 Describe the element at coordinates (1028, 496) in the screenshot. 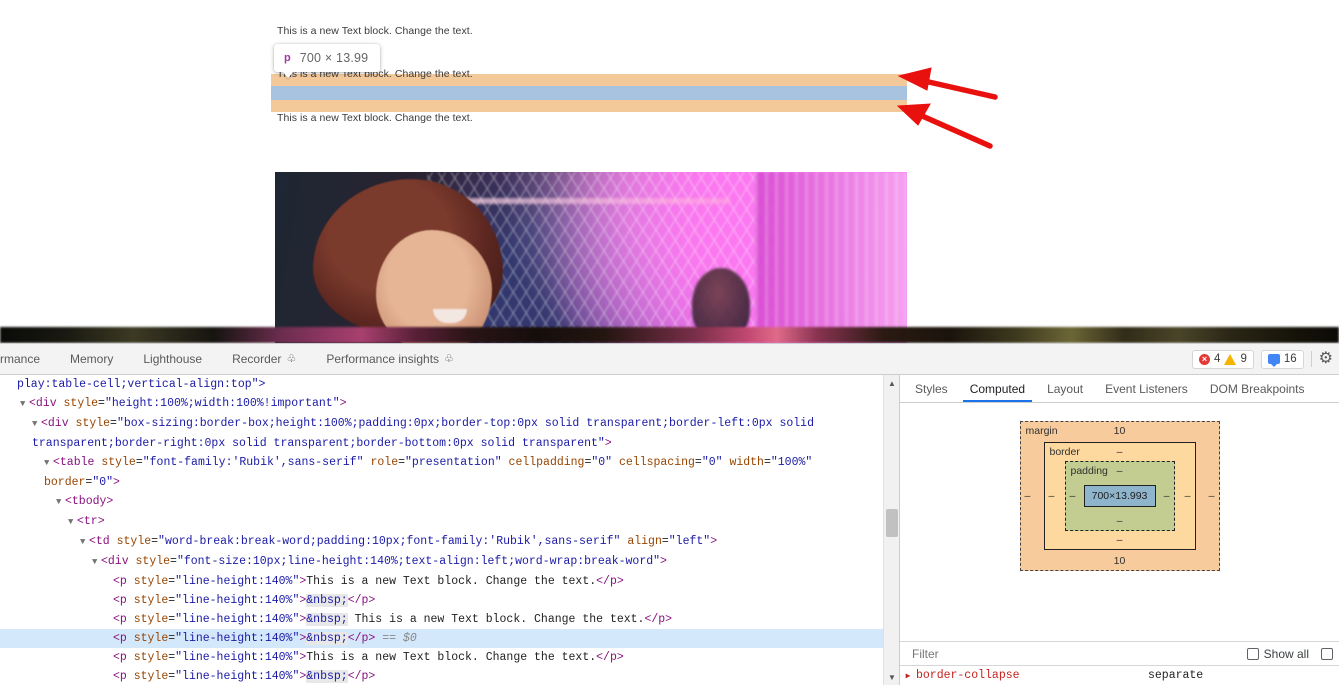

I see `box-model-margin-left: –` at that location.